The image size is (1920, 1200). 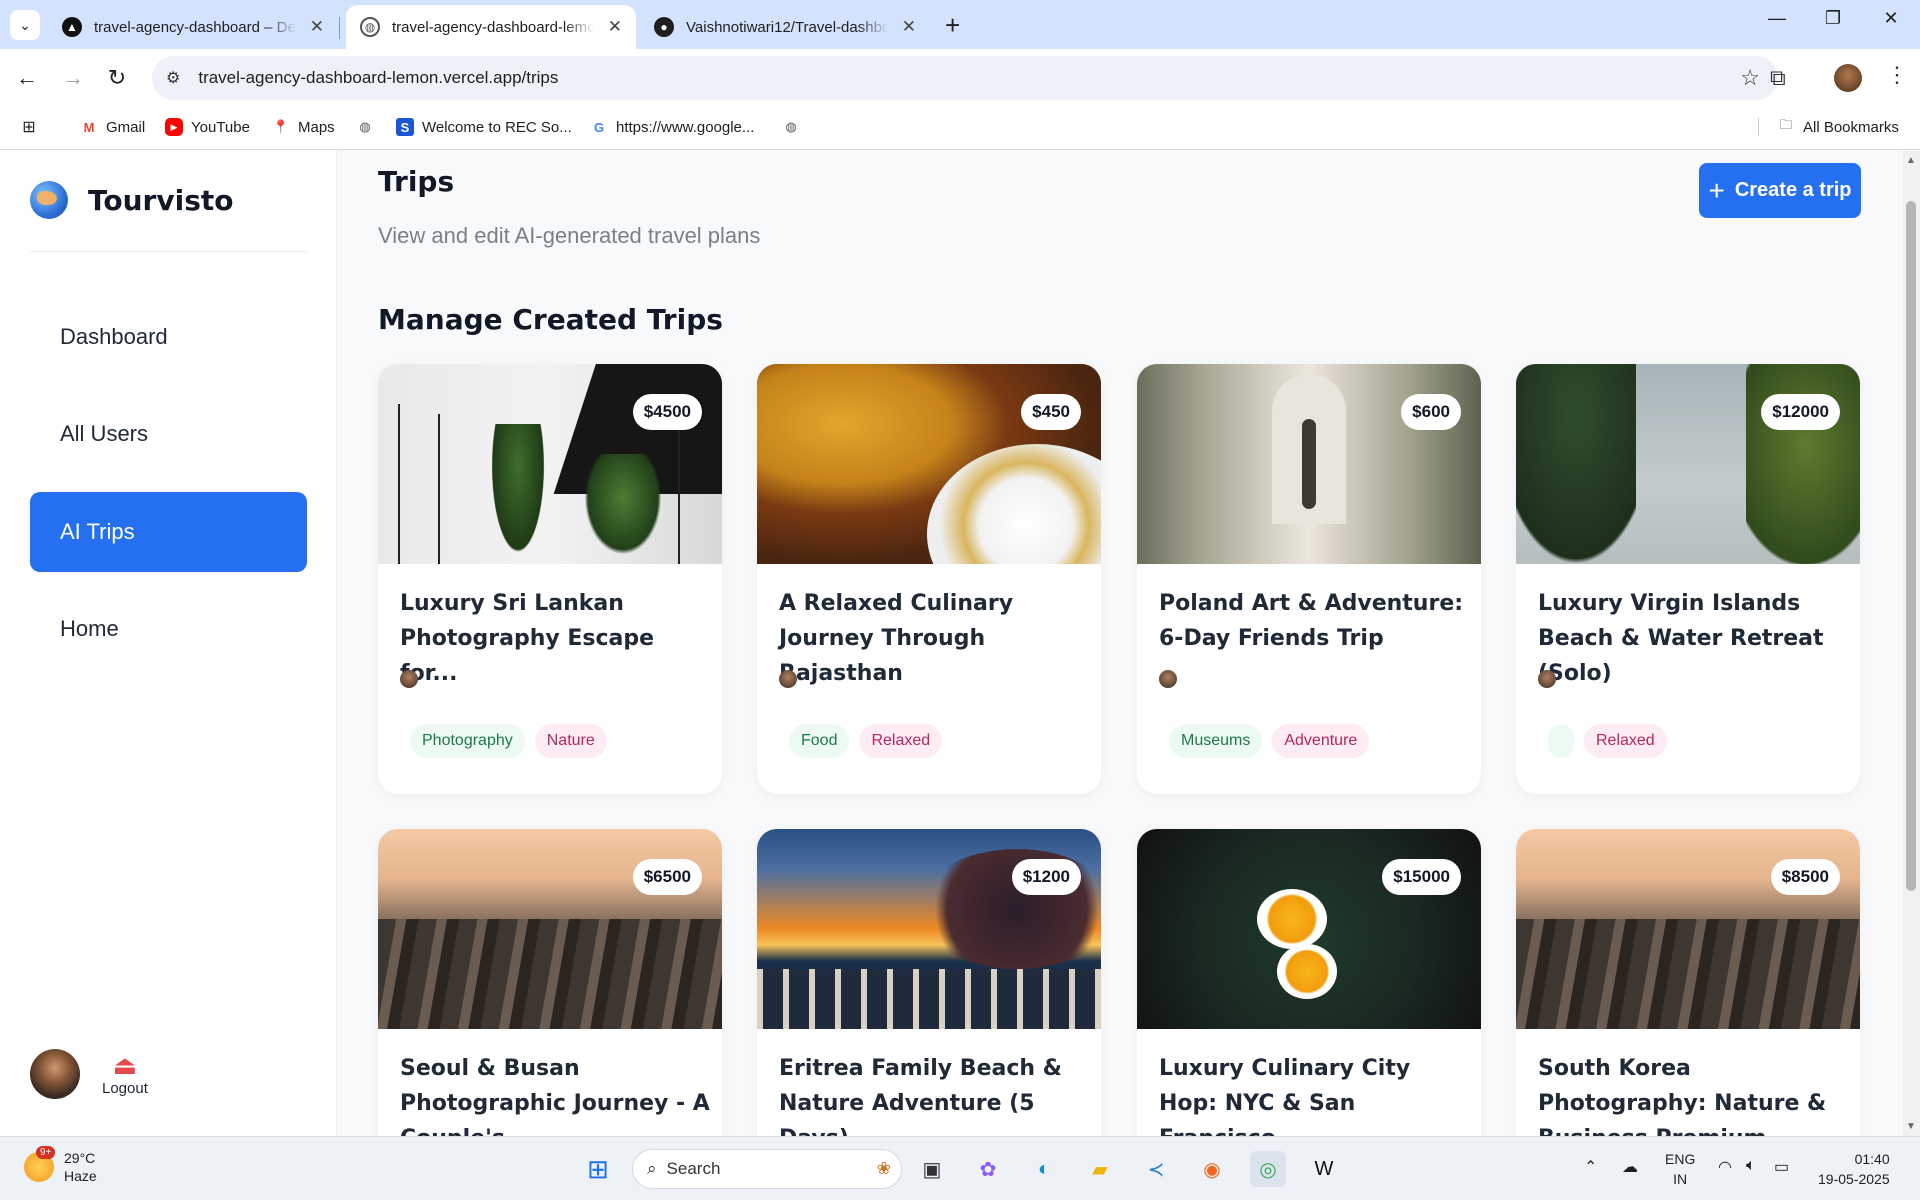 I want to click on tab-trips-app: ◍ travel-agency-dashboard-lemon ✕, so click(x=491, y=27).